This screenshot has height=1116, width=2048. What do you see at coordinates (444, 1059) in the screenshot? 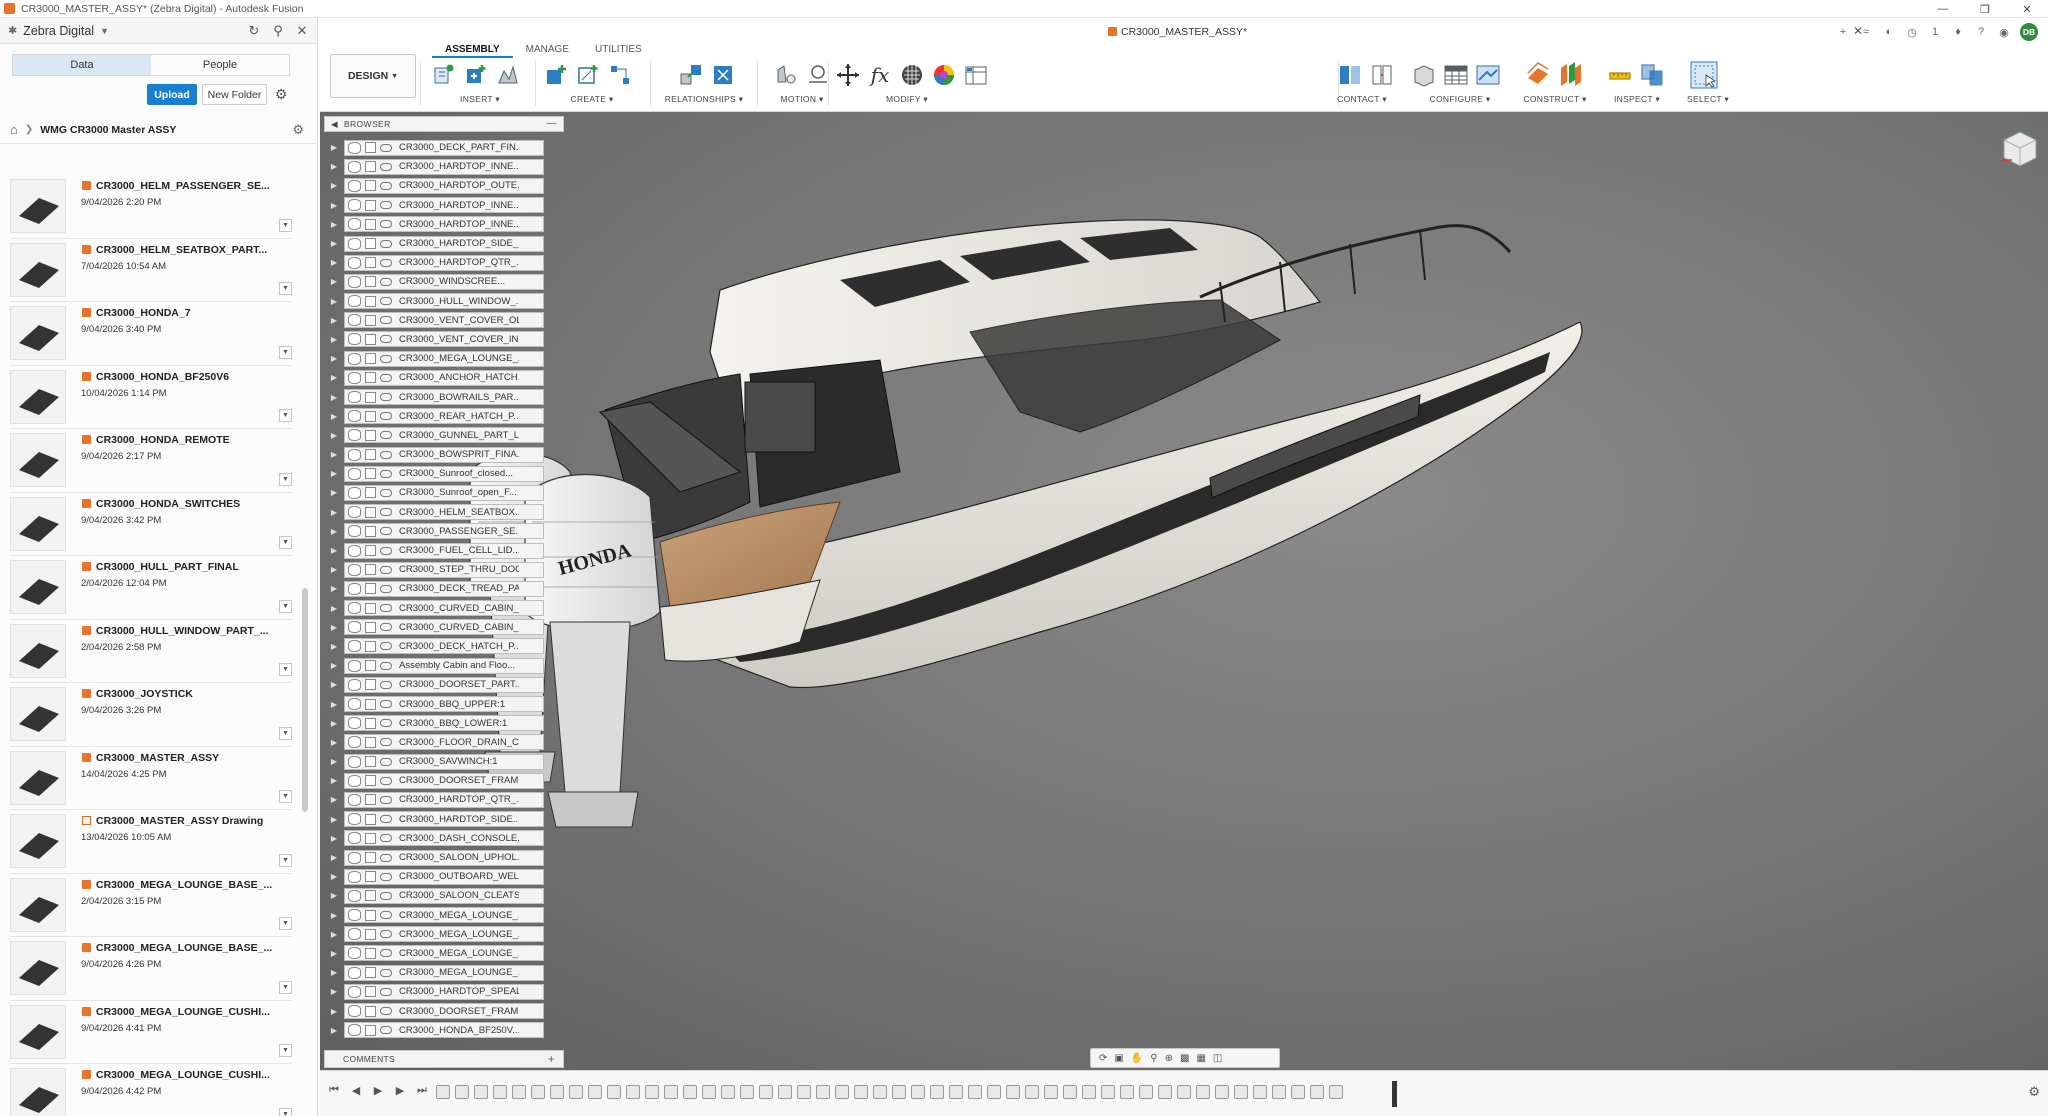
I see `comments-panel: COMMENTS +` at bounding box center [444, 1059].